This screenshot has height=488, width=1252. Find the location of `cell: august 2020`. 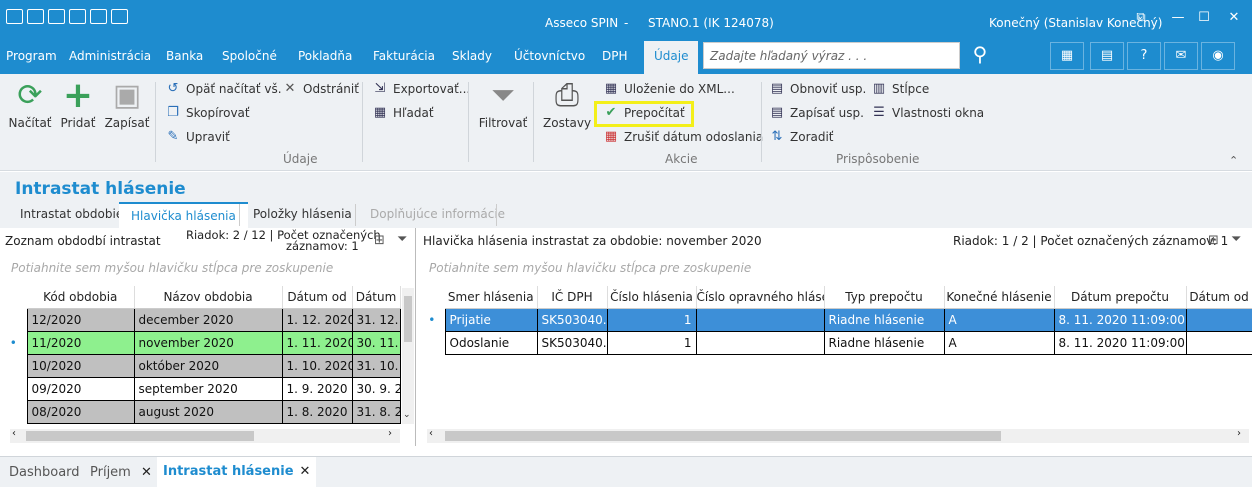

cell: august 2020 is located at coordinates (208, 411).